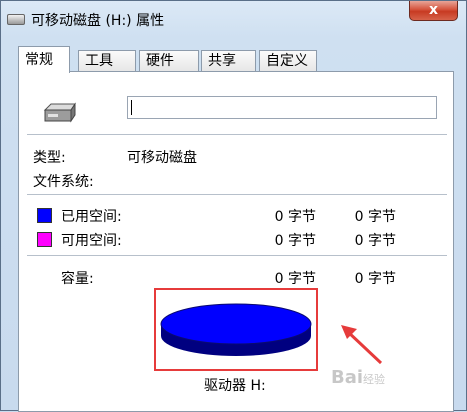 This screenshot has height=412, width=467. Describe the element at coordinates (49, 158) in the screenshot. I see `type-label: 类型:` at that location.